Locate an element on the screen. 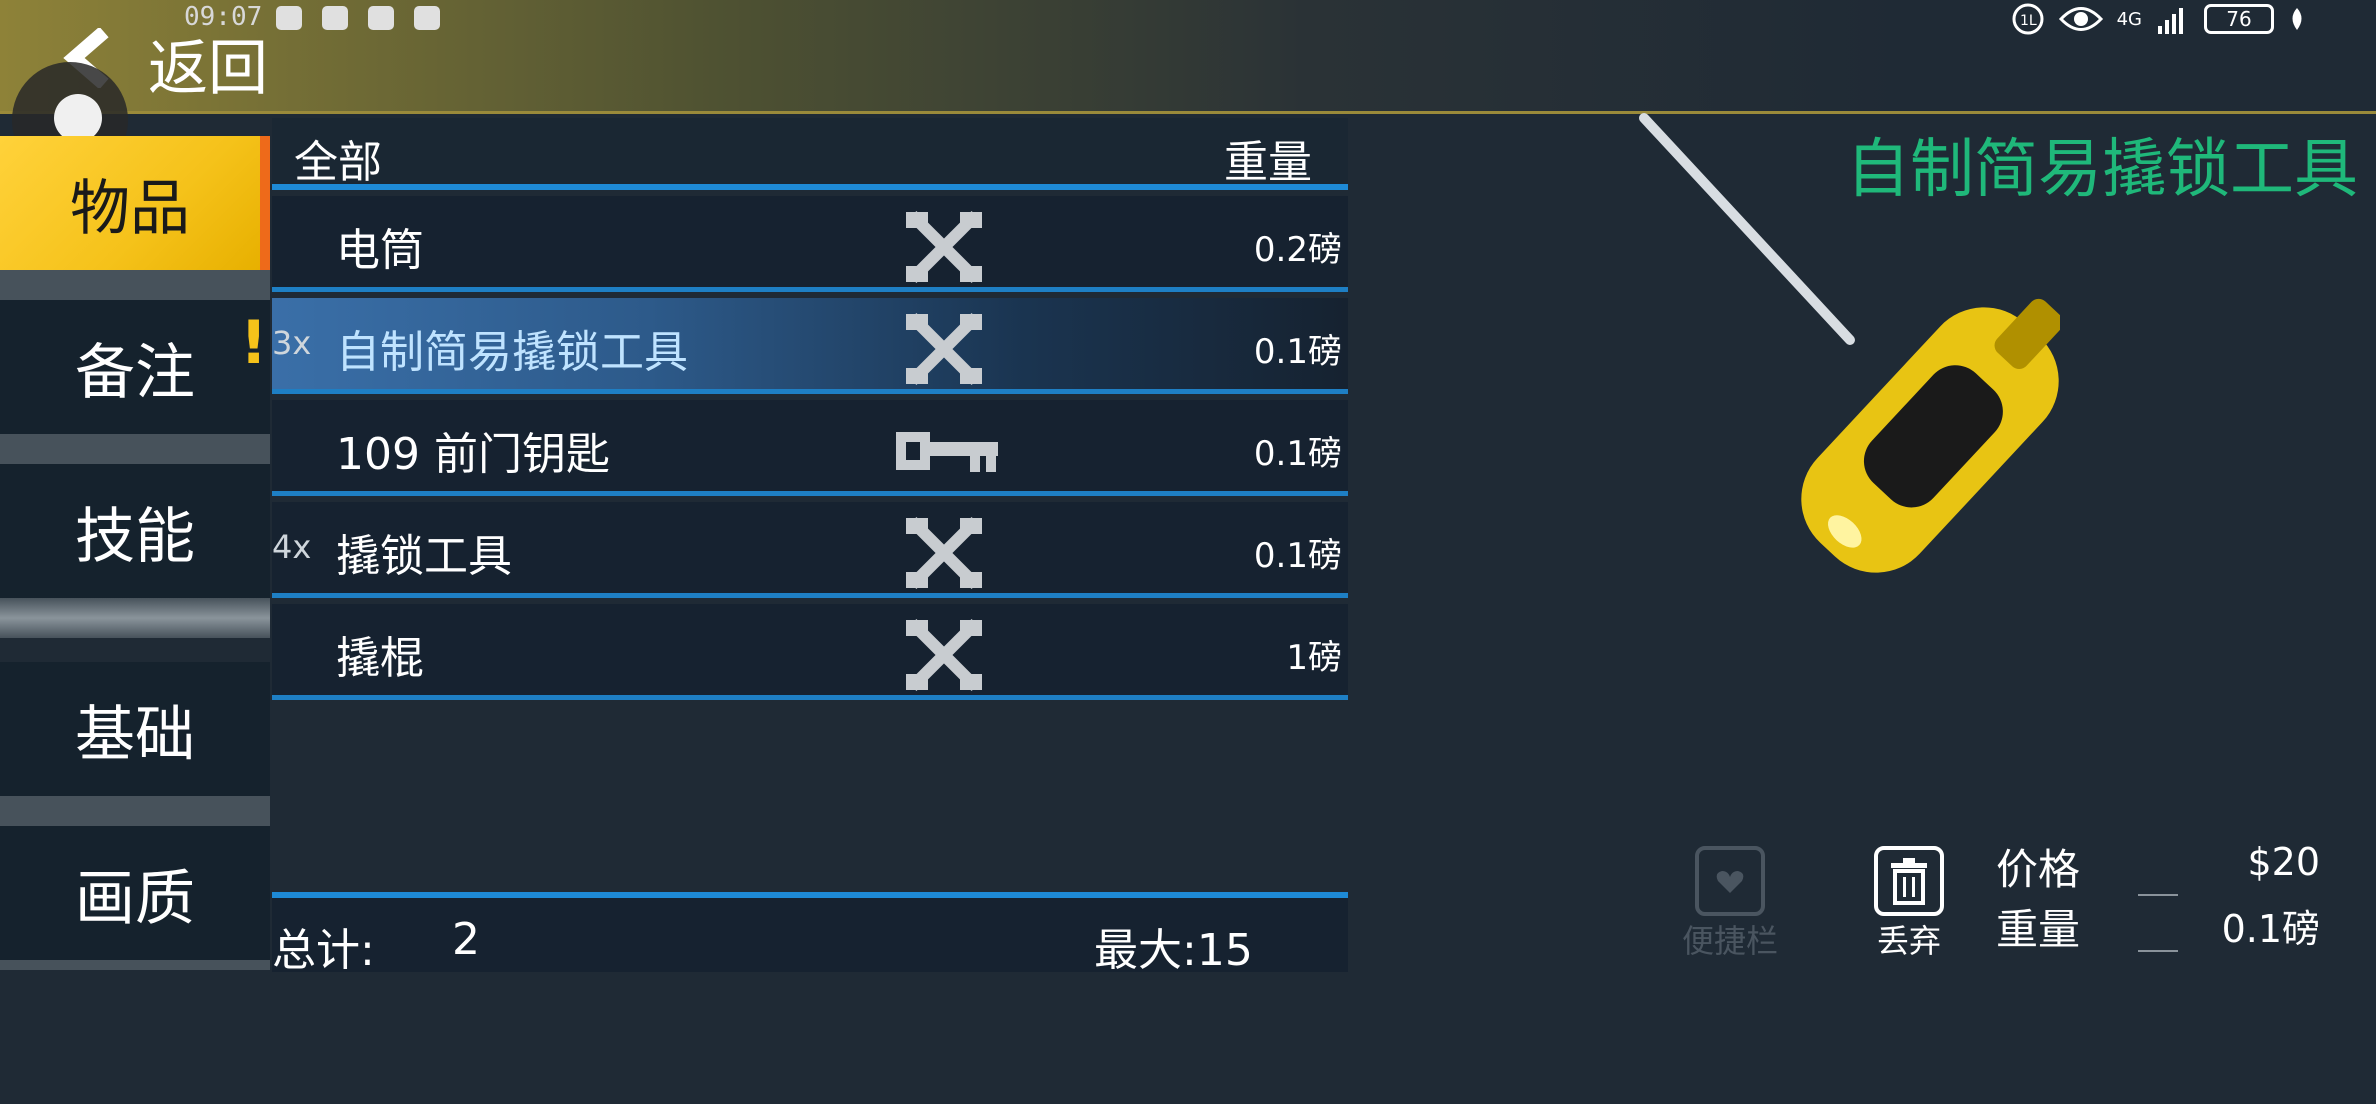 This screenshot has width=2376, height=1104. max-capacity: 最大:15 is located at coordinates (1173, 950).